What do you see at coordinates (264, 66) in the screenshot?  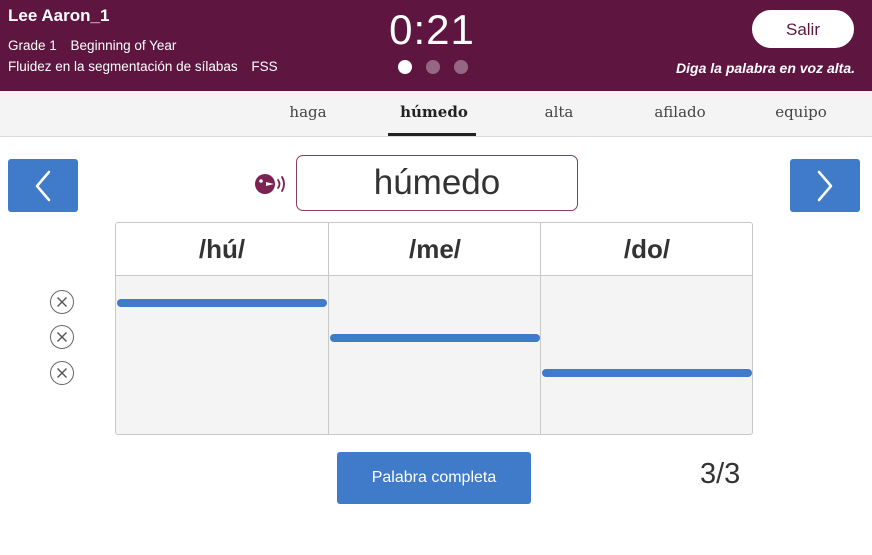 I see `assessment-code: FSS` at bounding box center [264, 66].